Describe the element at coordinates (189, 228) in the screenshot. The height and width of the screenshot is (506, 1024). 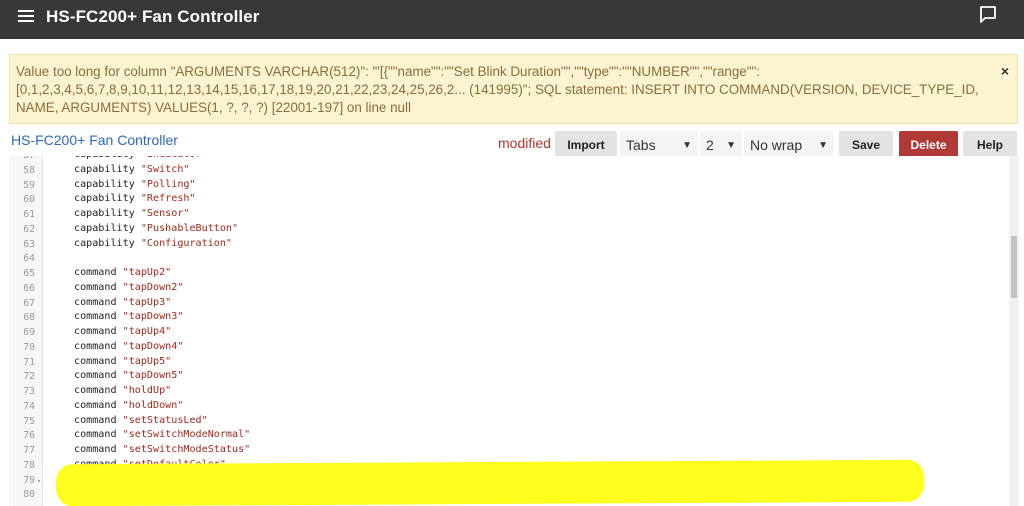
I see `code-string: "PushableButton"` at that location.